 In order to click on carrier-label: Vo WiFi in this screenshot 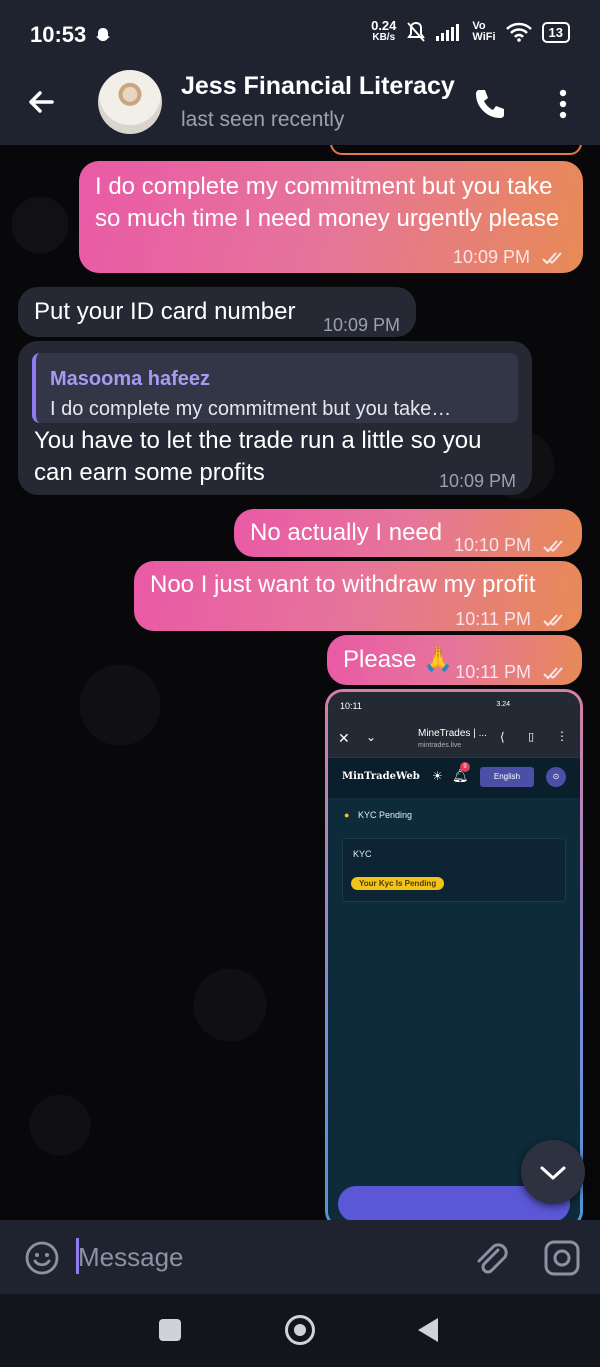, I will do `click(483, 32)`.